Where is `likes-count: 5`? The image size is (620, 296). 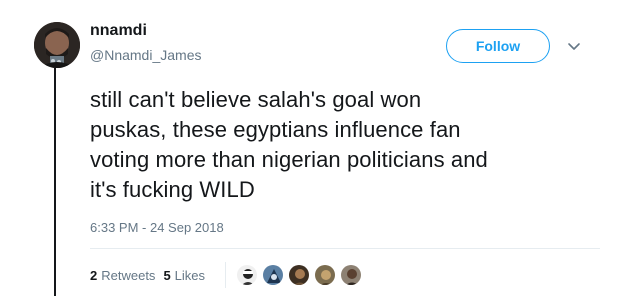
likes-count: 5 is located at coordinates (167, 275).